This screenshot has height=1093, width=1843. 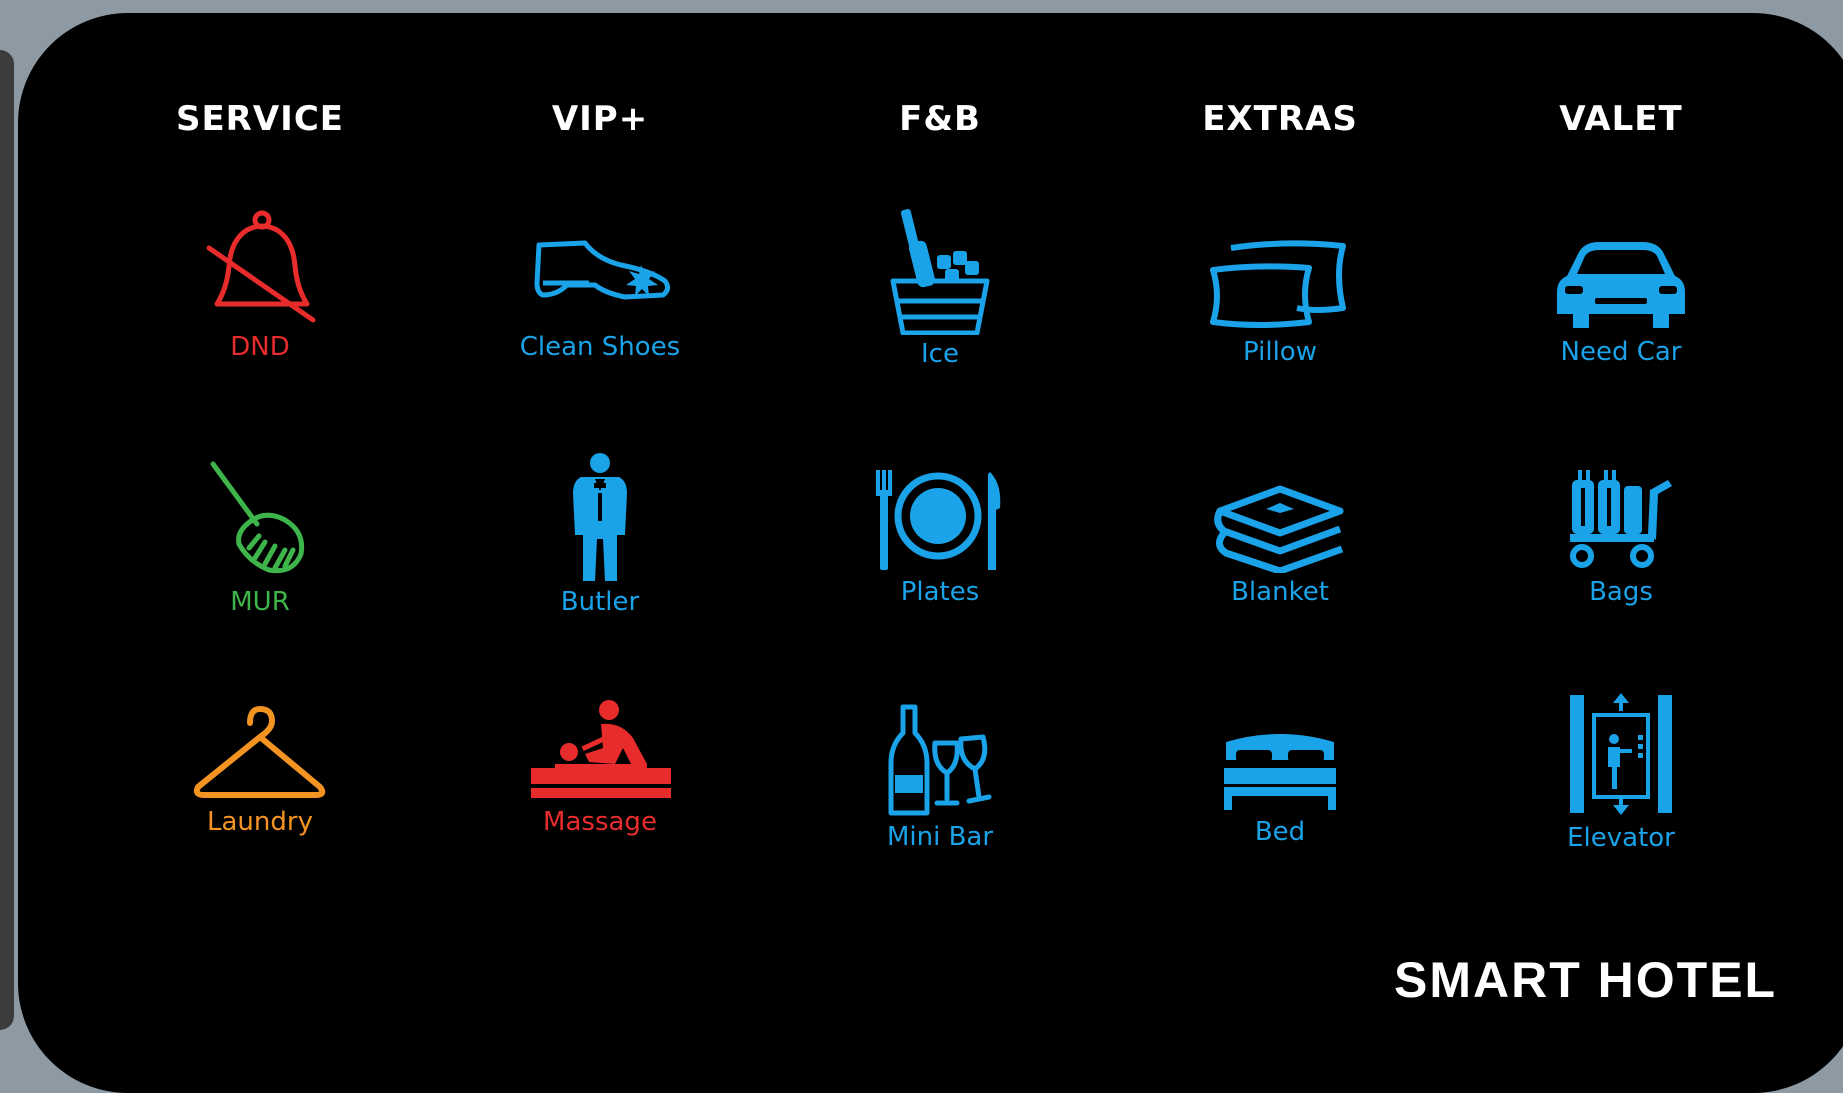 What do you see at coordinates (940, 119) in the screenshot?
I see `column-title-fnb: F&B` at bounding box center [940, 119].